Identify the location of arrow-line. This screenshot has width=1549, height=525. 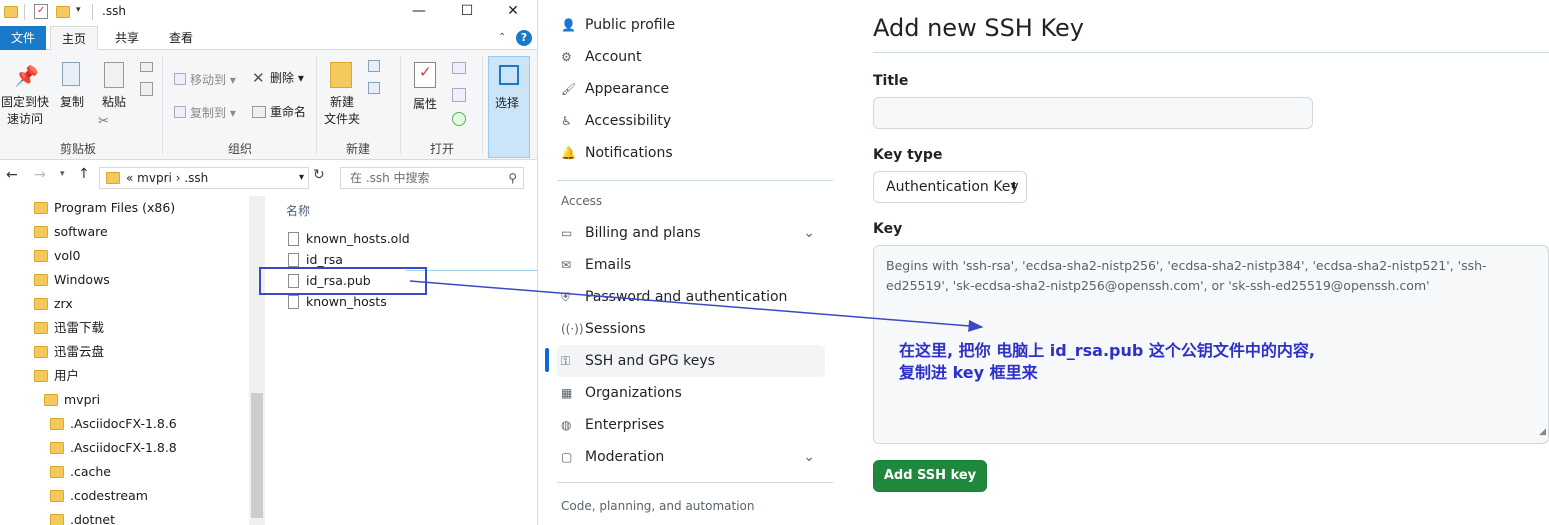
(696, 306).